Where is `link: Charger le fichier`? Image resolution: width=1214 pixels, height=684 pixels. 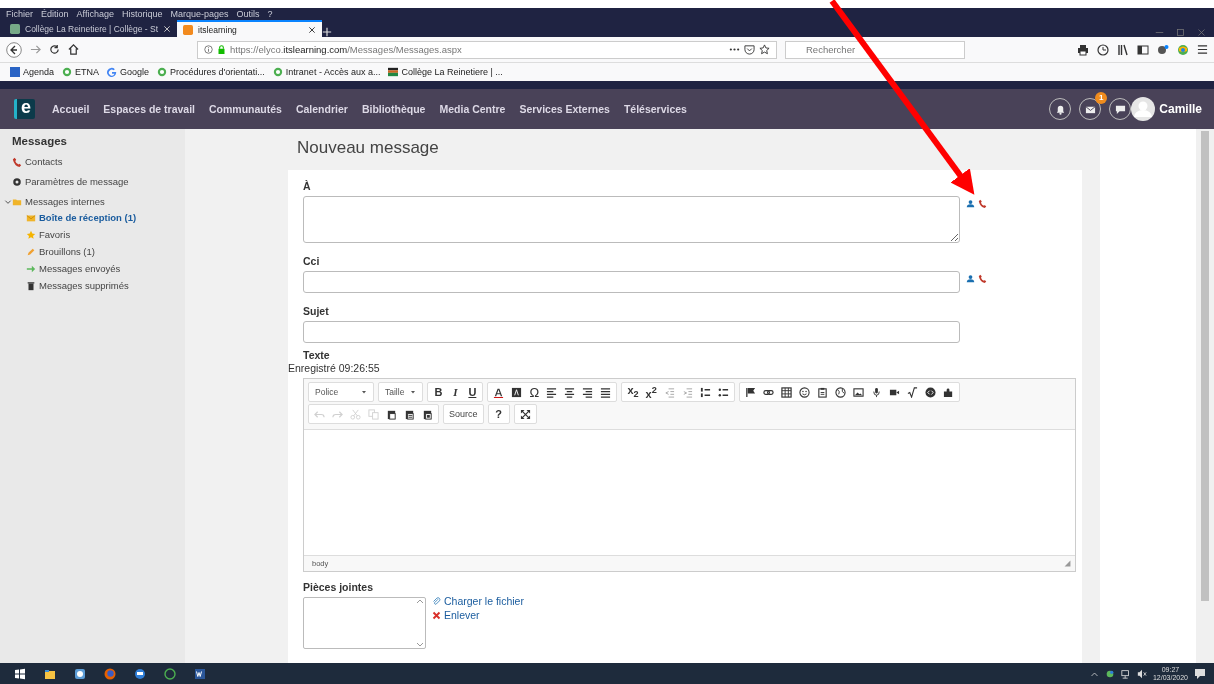 link: Charger le fichier is located at coordinates (478, 601).